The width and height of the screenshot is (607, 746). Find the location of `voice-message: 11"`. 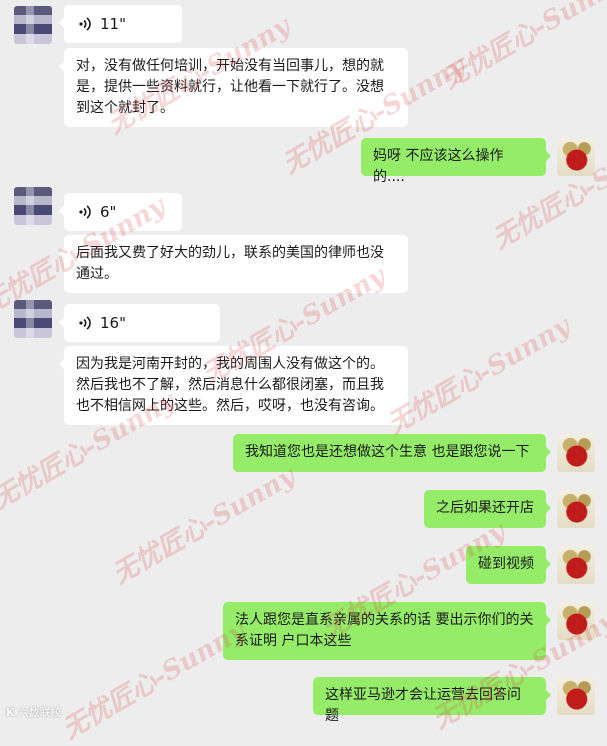

voice-message: 11" is located at coordinates (120, 24).